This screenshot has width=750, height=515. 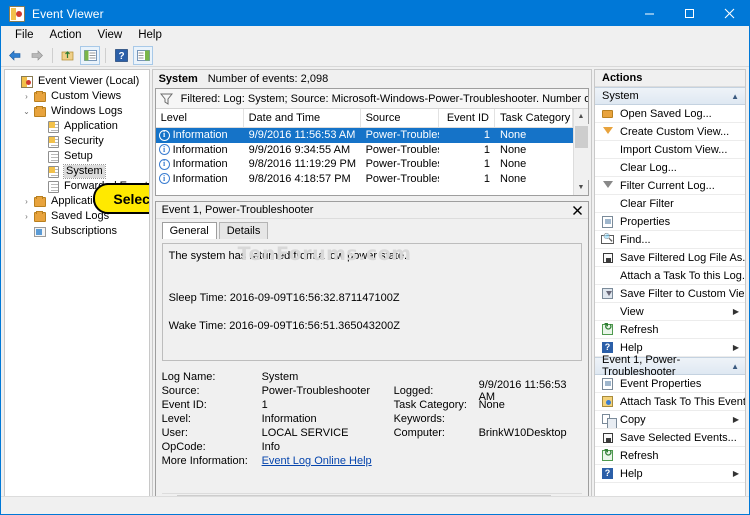 What do you see at coordinates (68, 55) in the screenshot?
I see `up-one-level-icon` at bounding box center [68, 55].